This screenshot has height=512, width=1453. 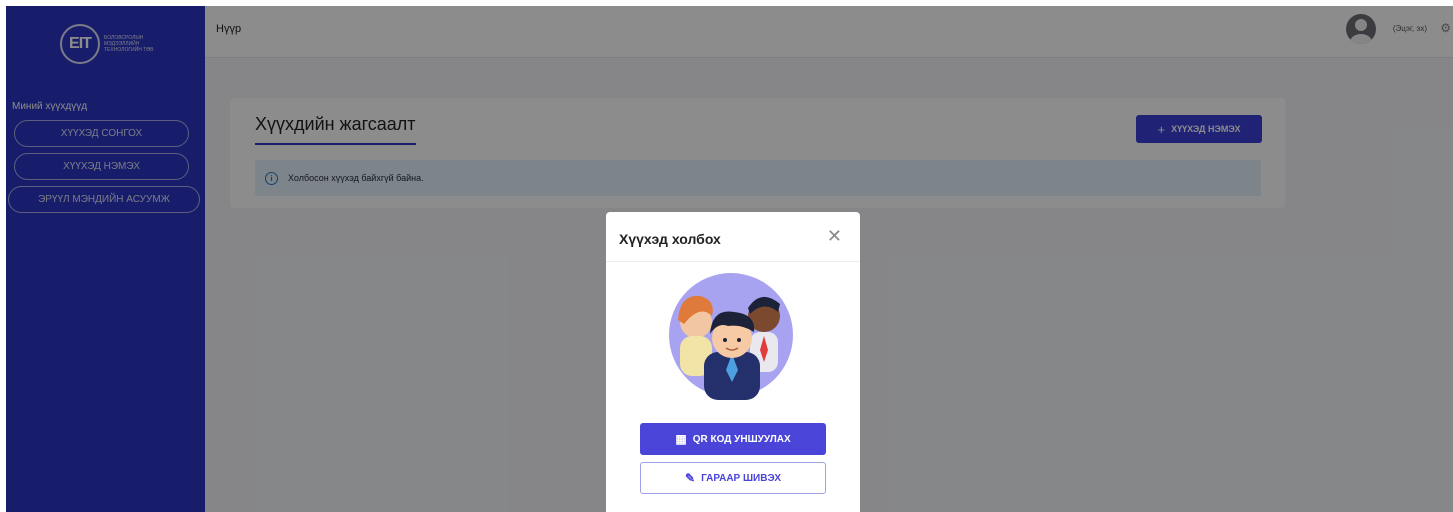 I want to click on scan-qr-label: QR КОД УНШУУЛАХ, so click(x=741, y=439).